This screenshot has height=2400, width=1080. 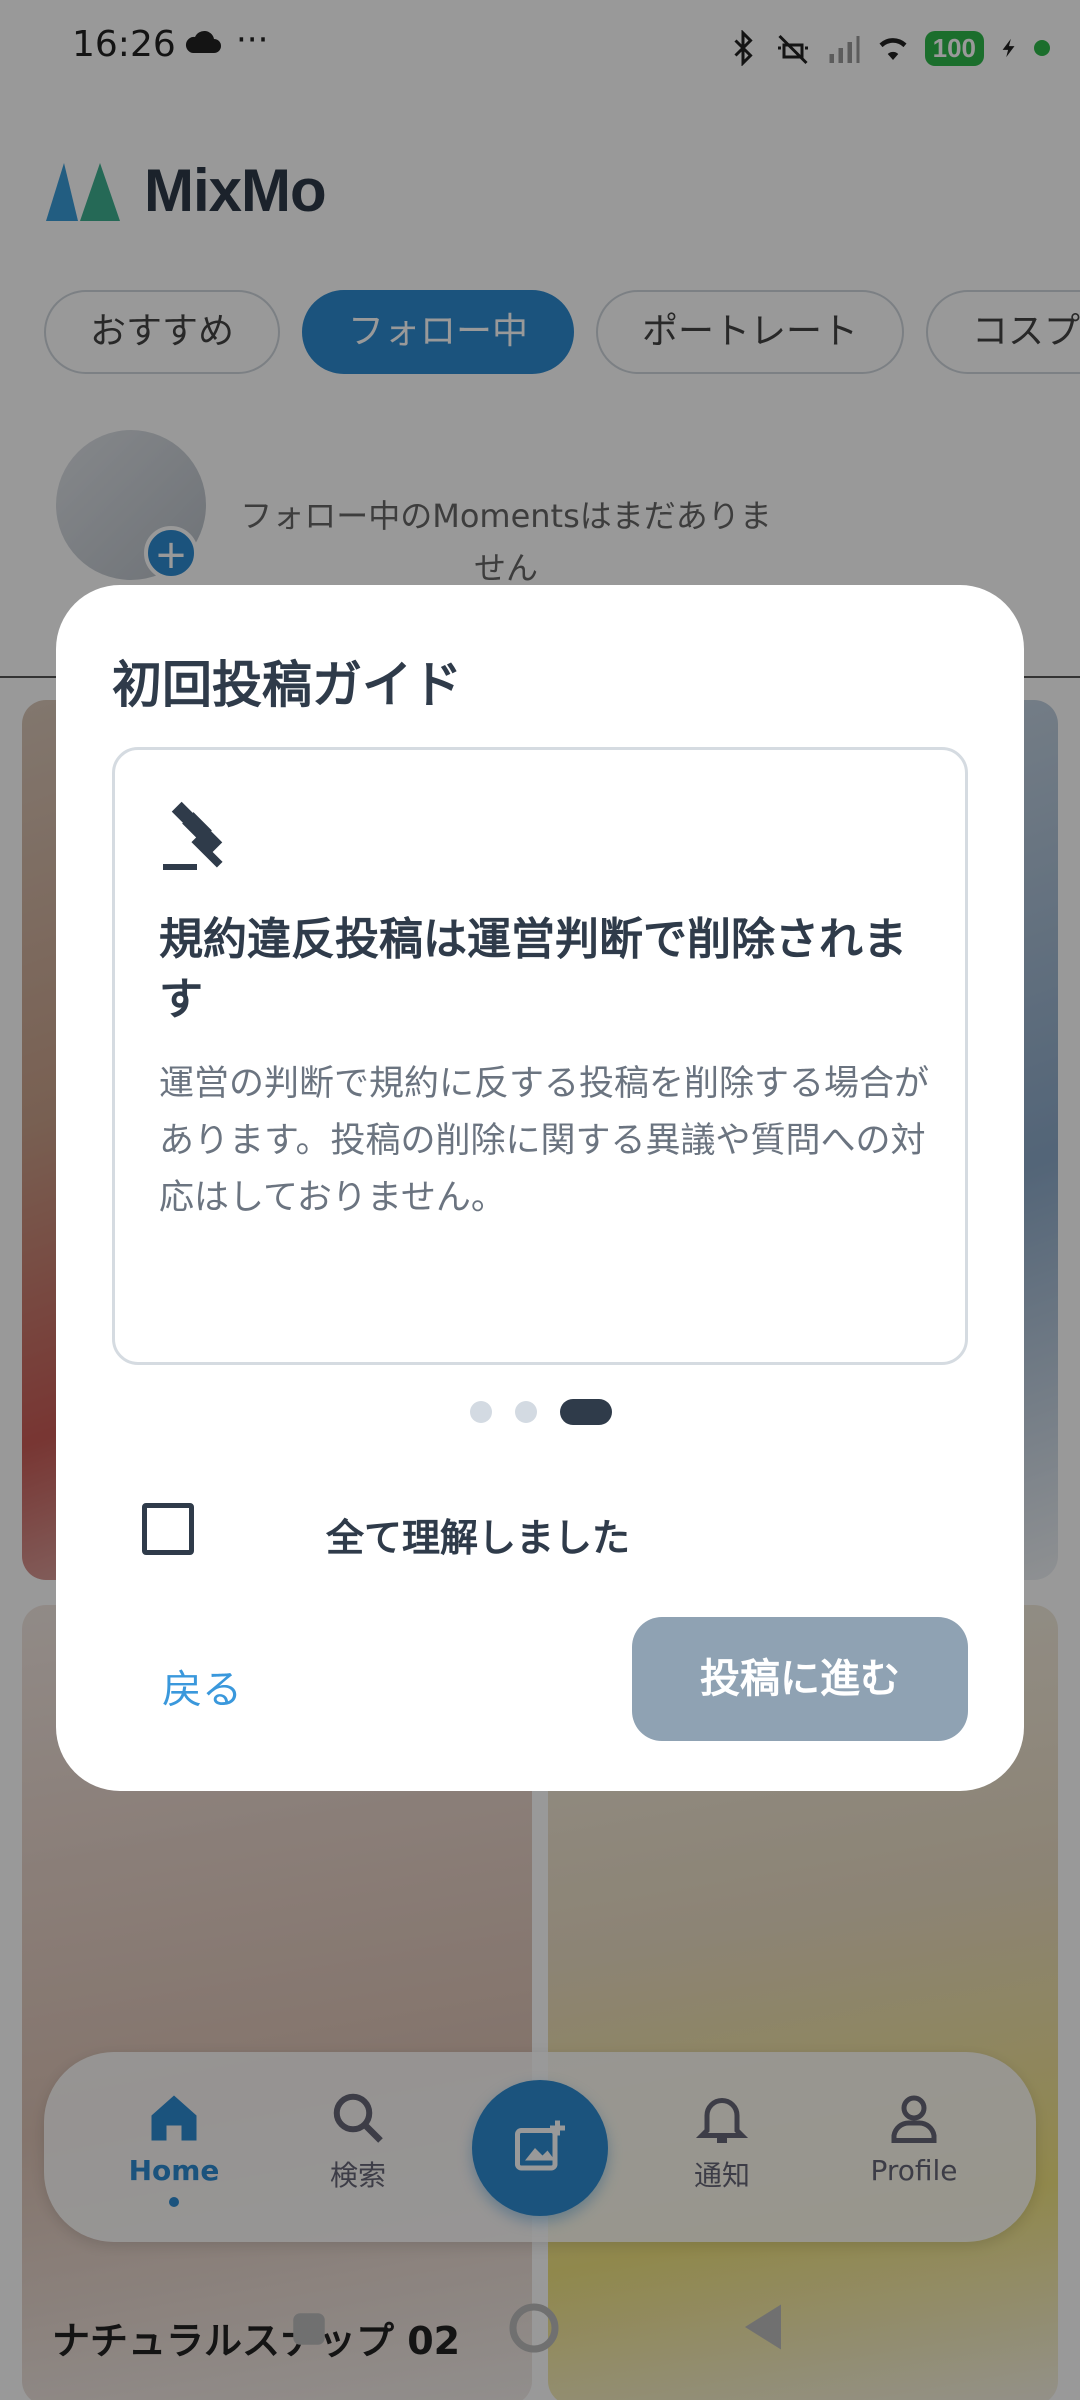 I want to click on proceed-to-post-button: 投稿に進む, so click(x=800, y=1679).